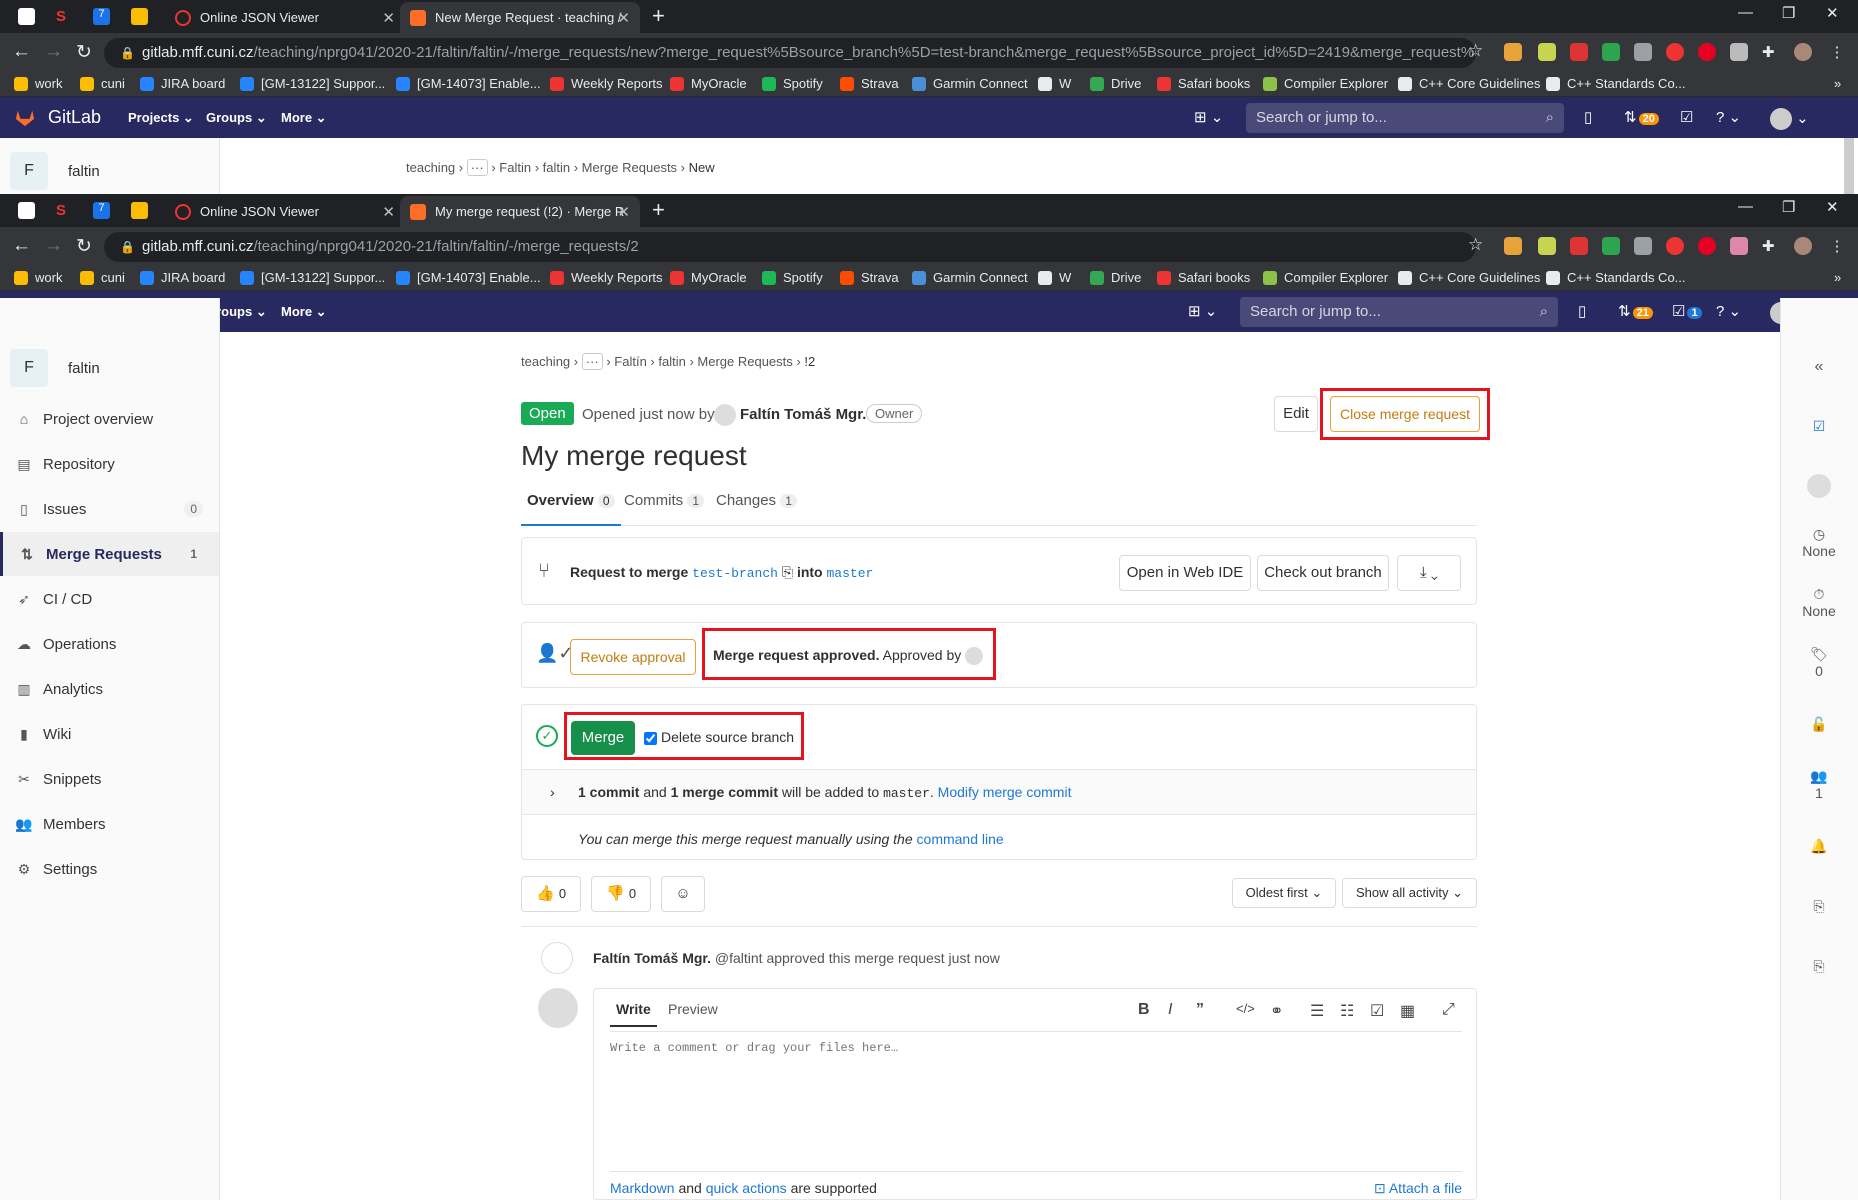  Describe the element at coordinates (725, 415) in the screenshot. I see `author-avatar` at that location.